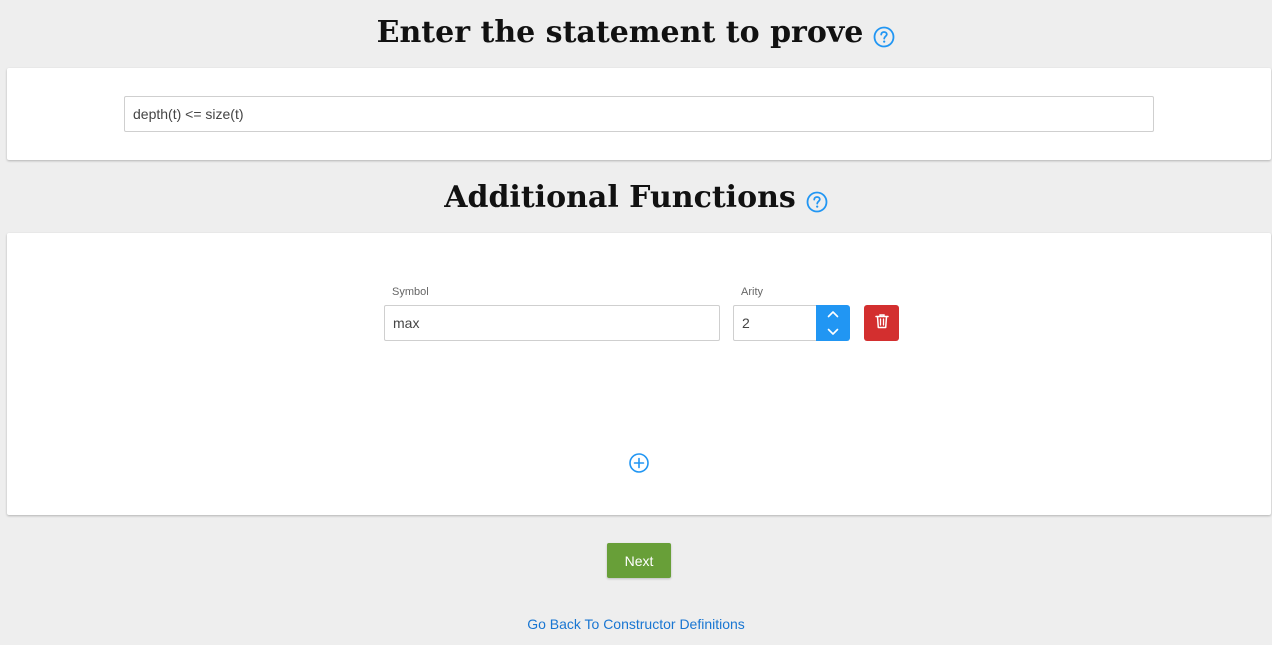 This screenshot has width=1272, height=645. I want to click on statement-card: depth(t) <= size(t), so click(639, 114).